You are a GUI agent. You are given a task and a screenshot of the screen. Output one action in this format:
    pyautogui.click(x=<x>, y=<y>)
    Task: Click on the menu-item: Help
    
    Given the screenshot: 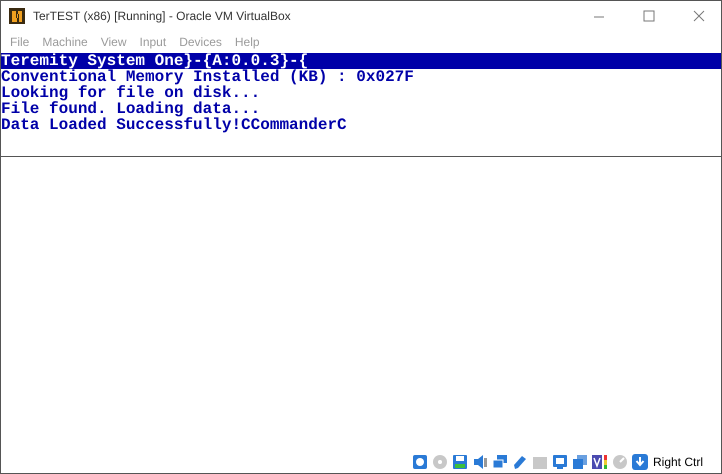 What is the action you would take?
    pyautogui.click(x=247, y=42)
    